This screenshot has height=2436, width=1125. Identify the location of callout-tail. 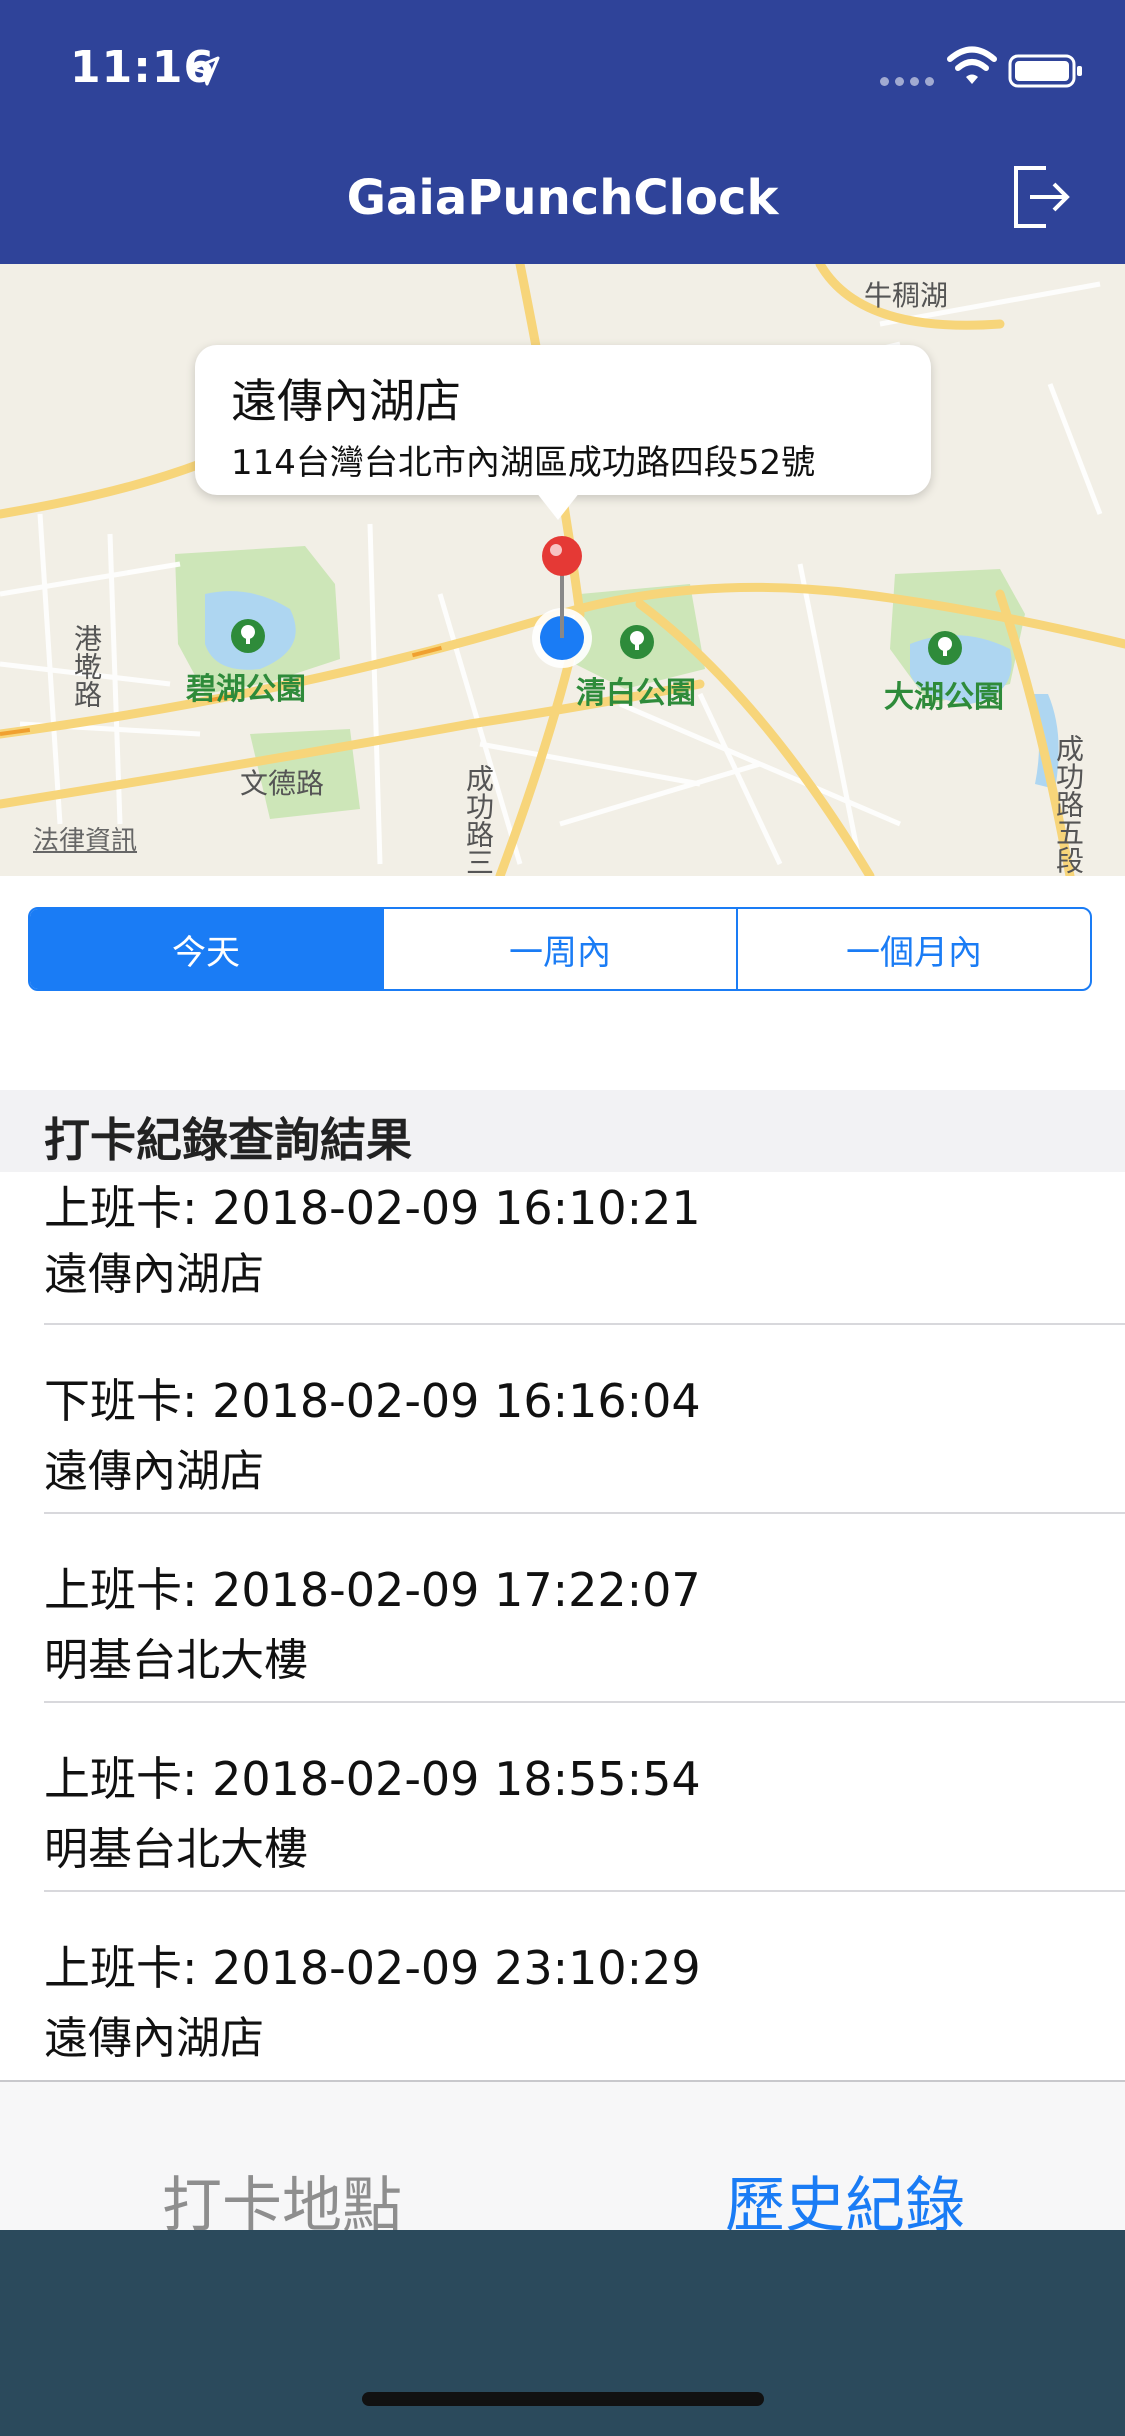
(558, 506).